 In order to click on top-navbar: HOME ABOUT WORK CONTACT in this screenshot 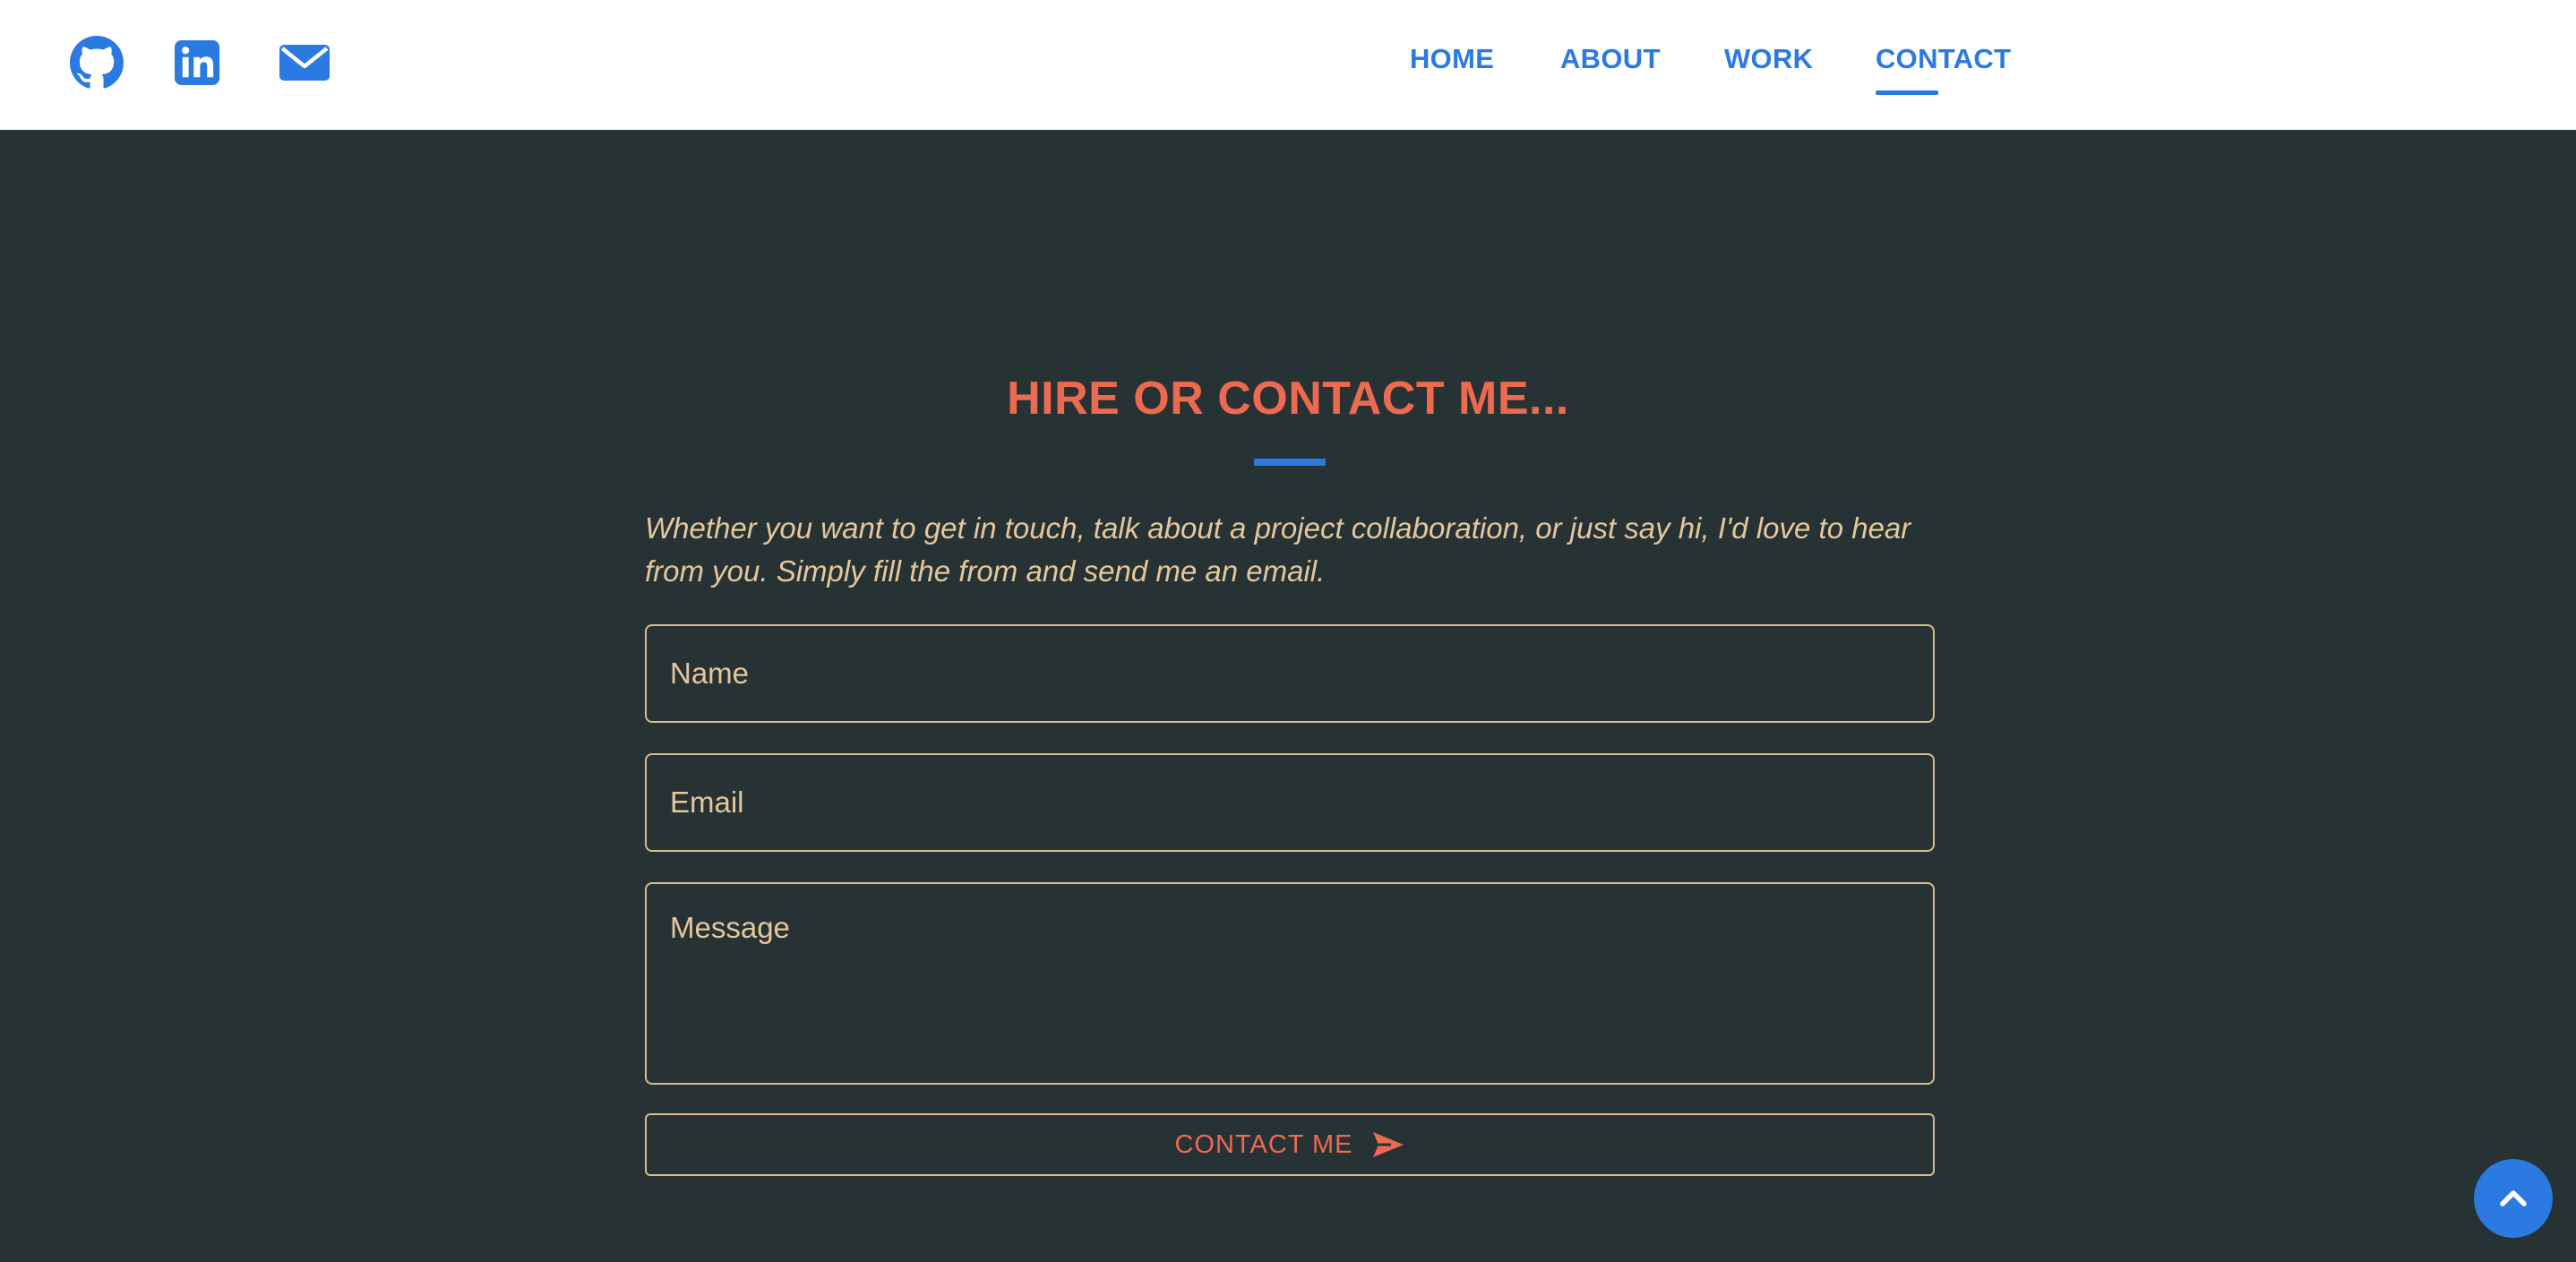, I will do `click(1288, 65)`.